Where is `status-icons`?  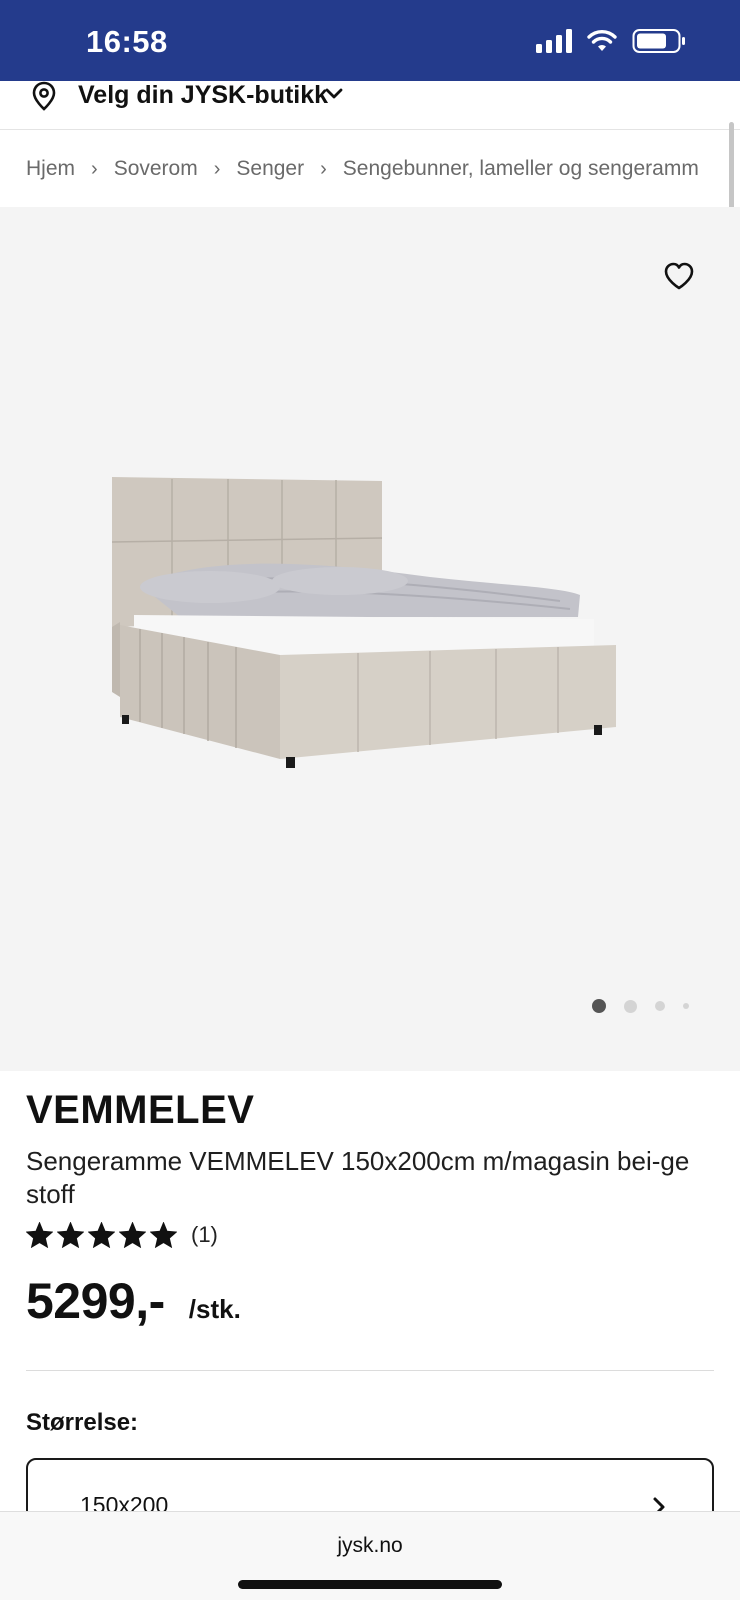
status-icons is located at coordinates (611, 41).